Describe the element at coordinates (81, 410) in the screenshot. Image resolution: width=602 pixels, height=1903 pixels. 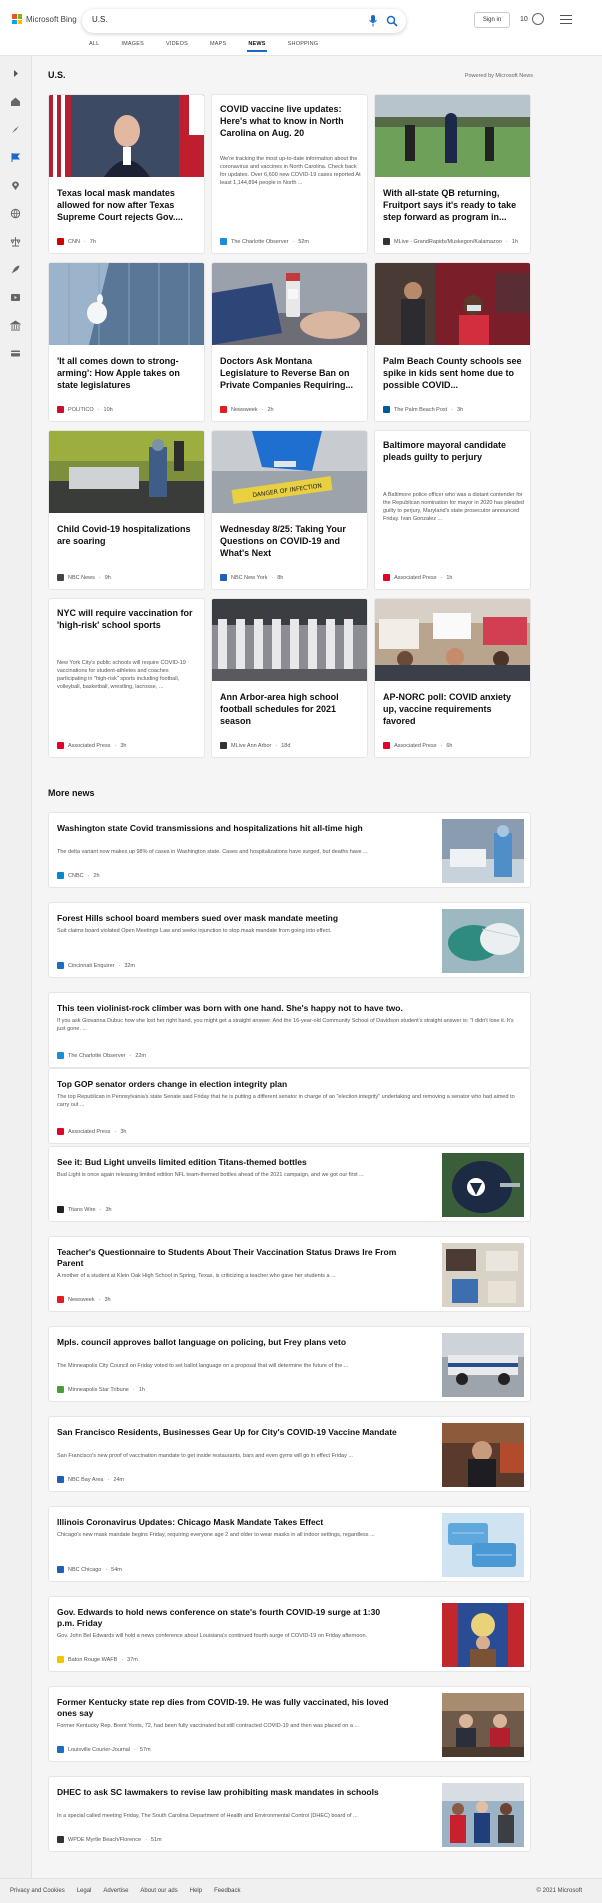
I see `source-name: POLITICO` at that location.